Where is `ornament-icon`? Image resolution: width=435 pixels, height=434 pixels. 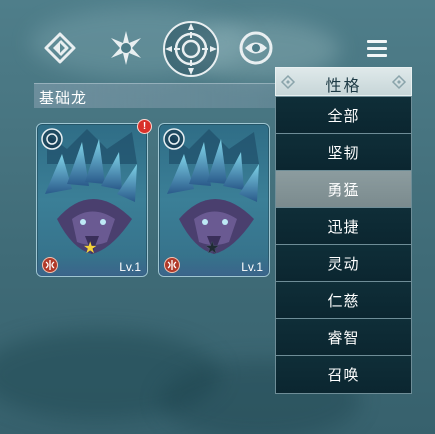 ornament-icon is located at coordinates (399, 82).